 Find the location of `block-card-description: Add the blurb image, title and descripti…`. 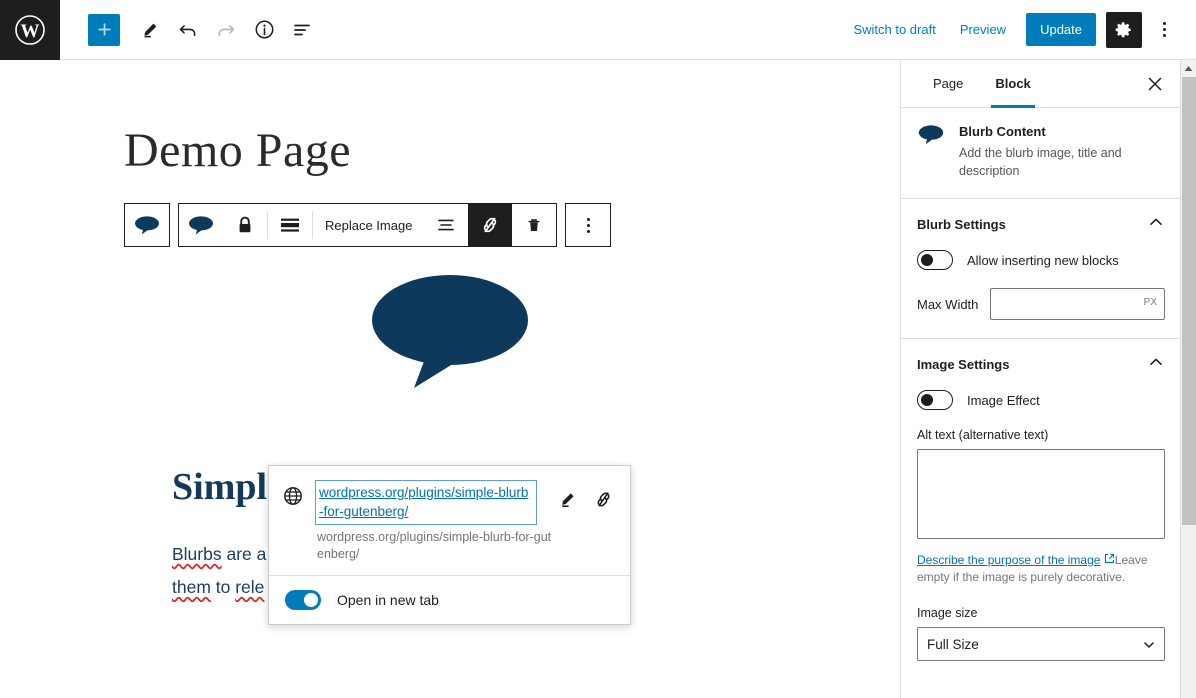

block-card-description: Add the blurb image, title and descripti… is located at coordinates (1040, 162).